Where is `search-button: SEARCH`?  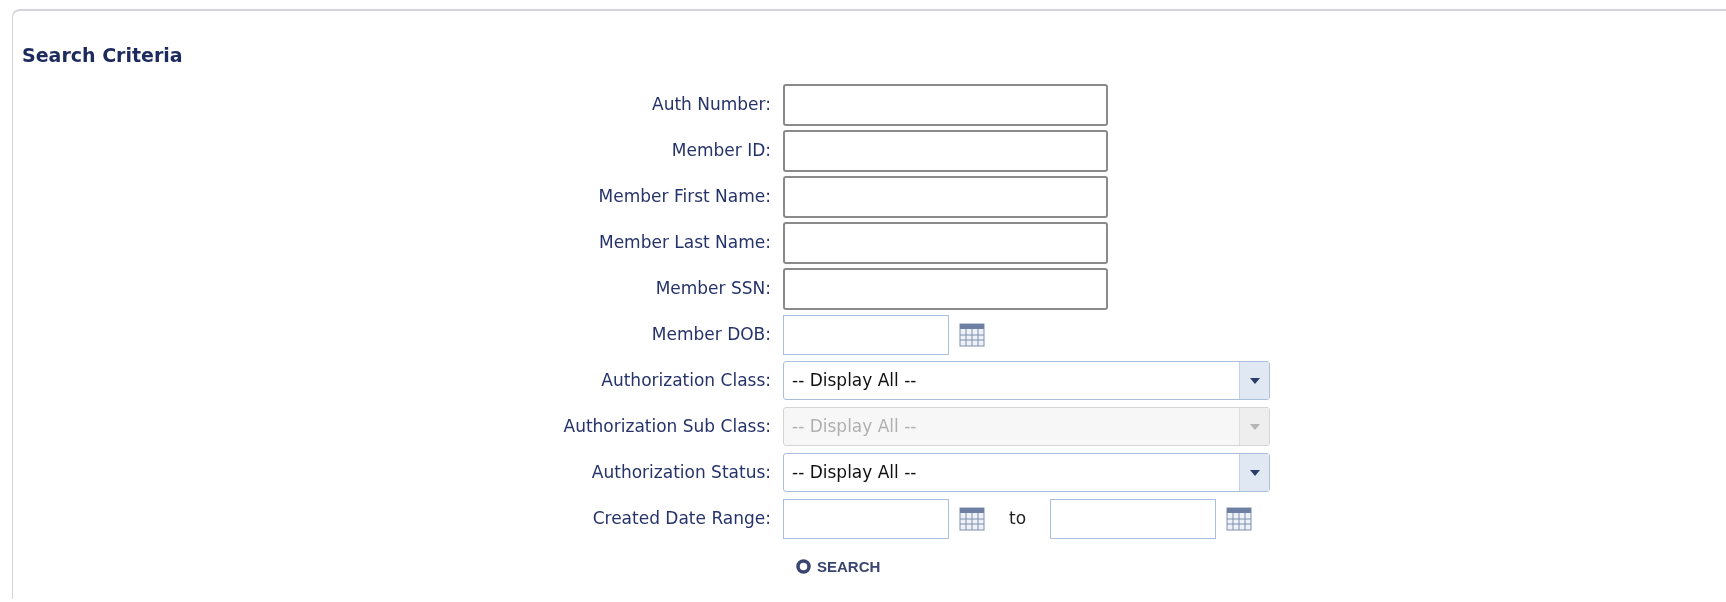
search-button: SEARCH is located at coordinates (838, 566).